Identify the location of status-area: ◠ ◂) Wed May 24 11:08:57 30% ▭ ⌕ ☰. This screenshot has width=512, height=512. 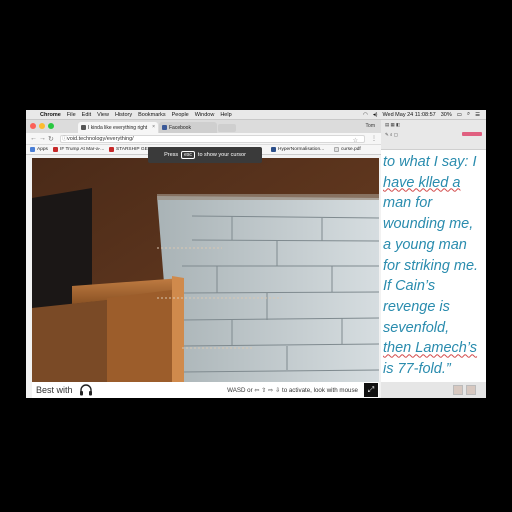
(424, 114).